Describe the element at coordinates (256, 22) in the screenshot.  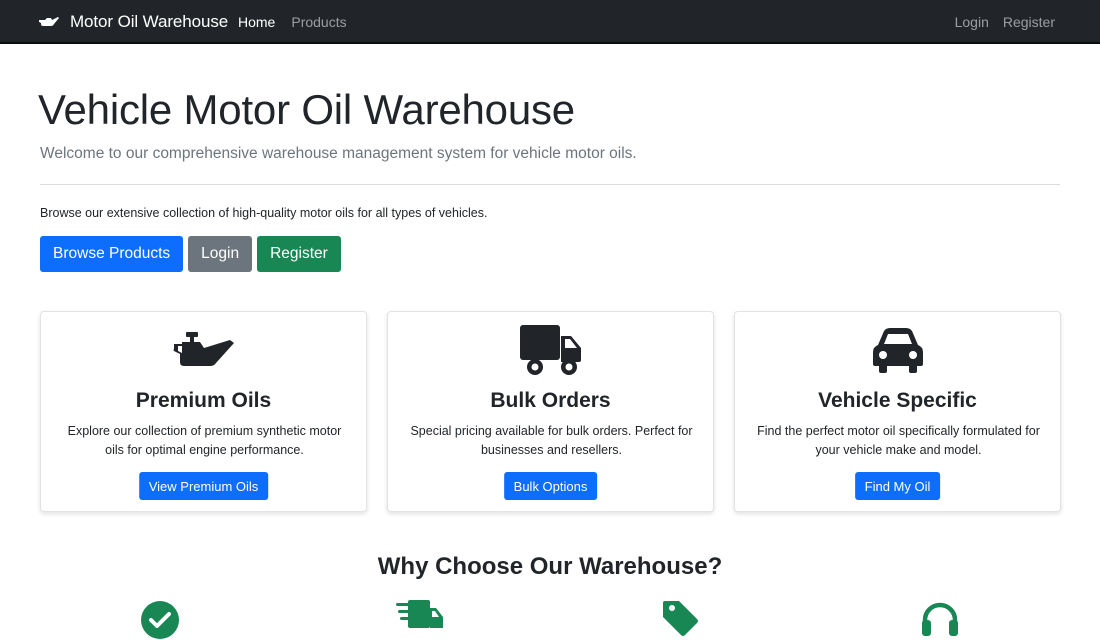
I see `nav-link-home: Home` at that location.